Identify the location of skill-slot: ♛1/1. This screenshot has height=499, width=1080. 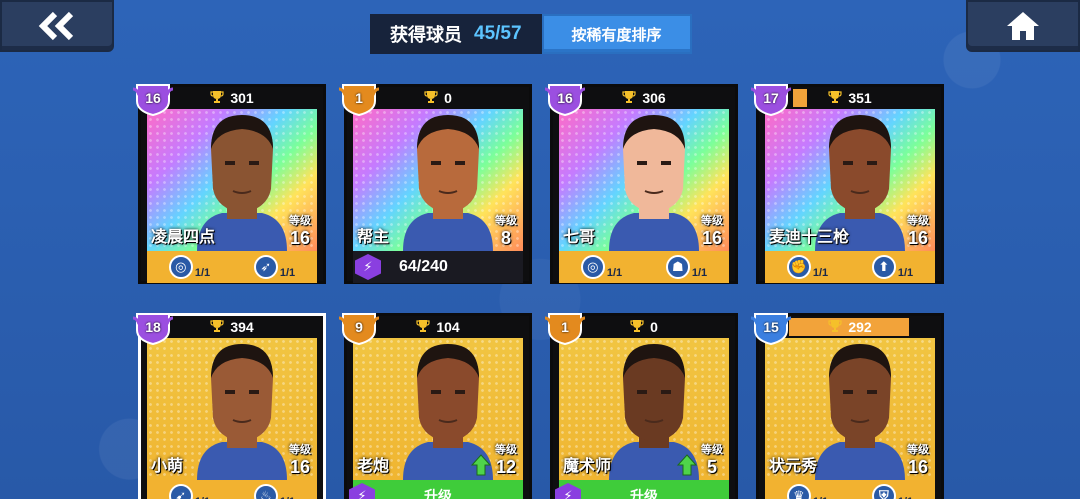
(807, 491).